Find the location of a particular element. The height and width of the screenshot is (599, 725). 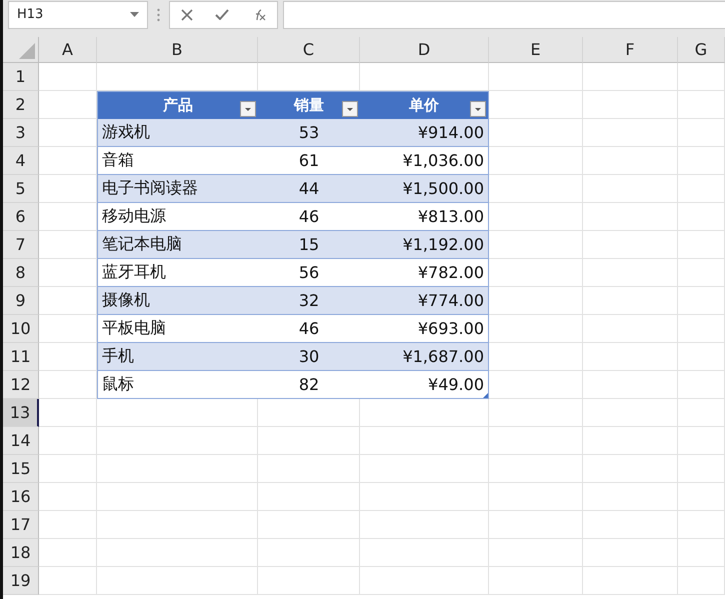

select-all-corner is located at coordinates (21, 50).